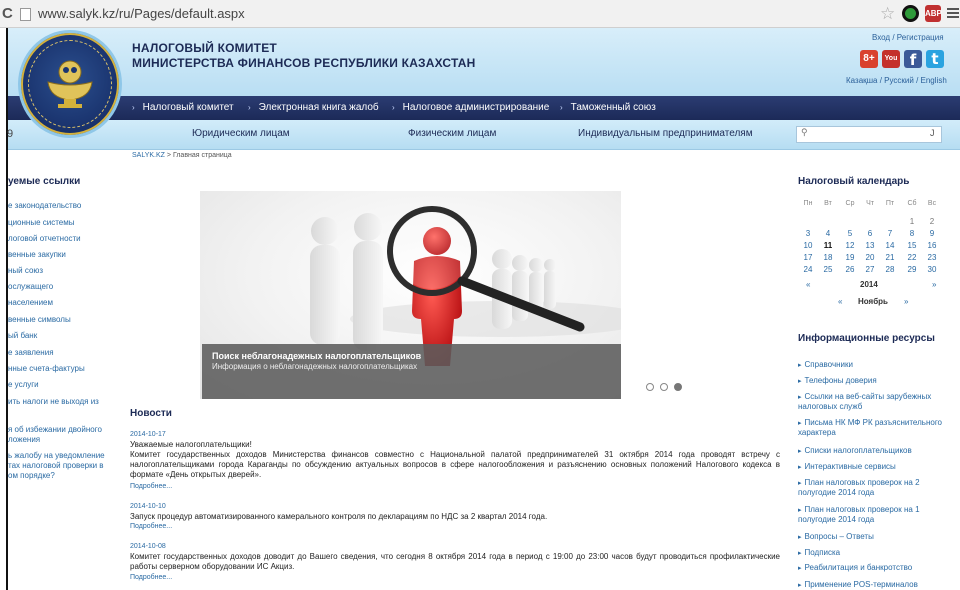 This screenshot has height=590, width=960. I want to click on calendar-day: 30, so click(932, 269).